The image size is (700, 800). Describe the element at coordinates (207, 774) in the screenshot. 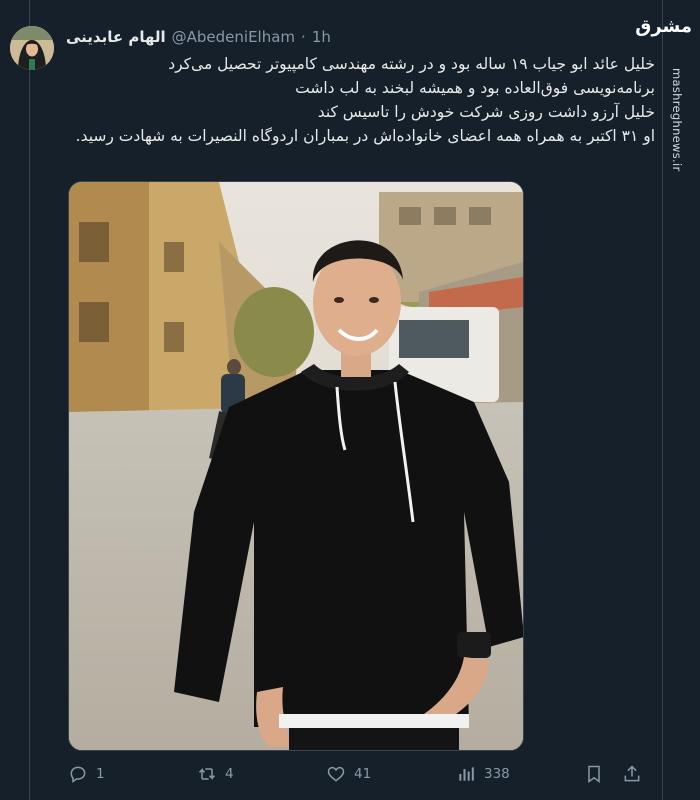

I see `retweet-icon` at that location.